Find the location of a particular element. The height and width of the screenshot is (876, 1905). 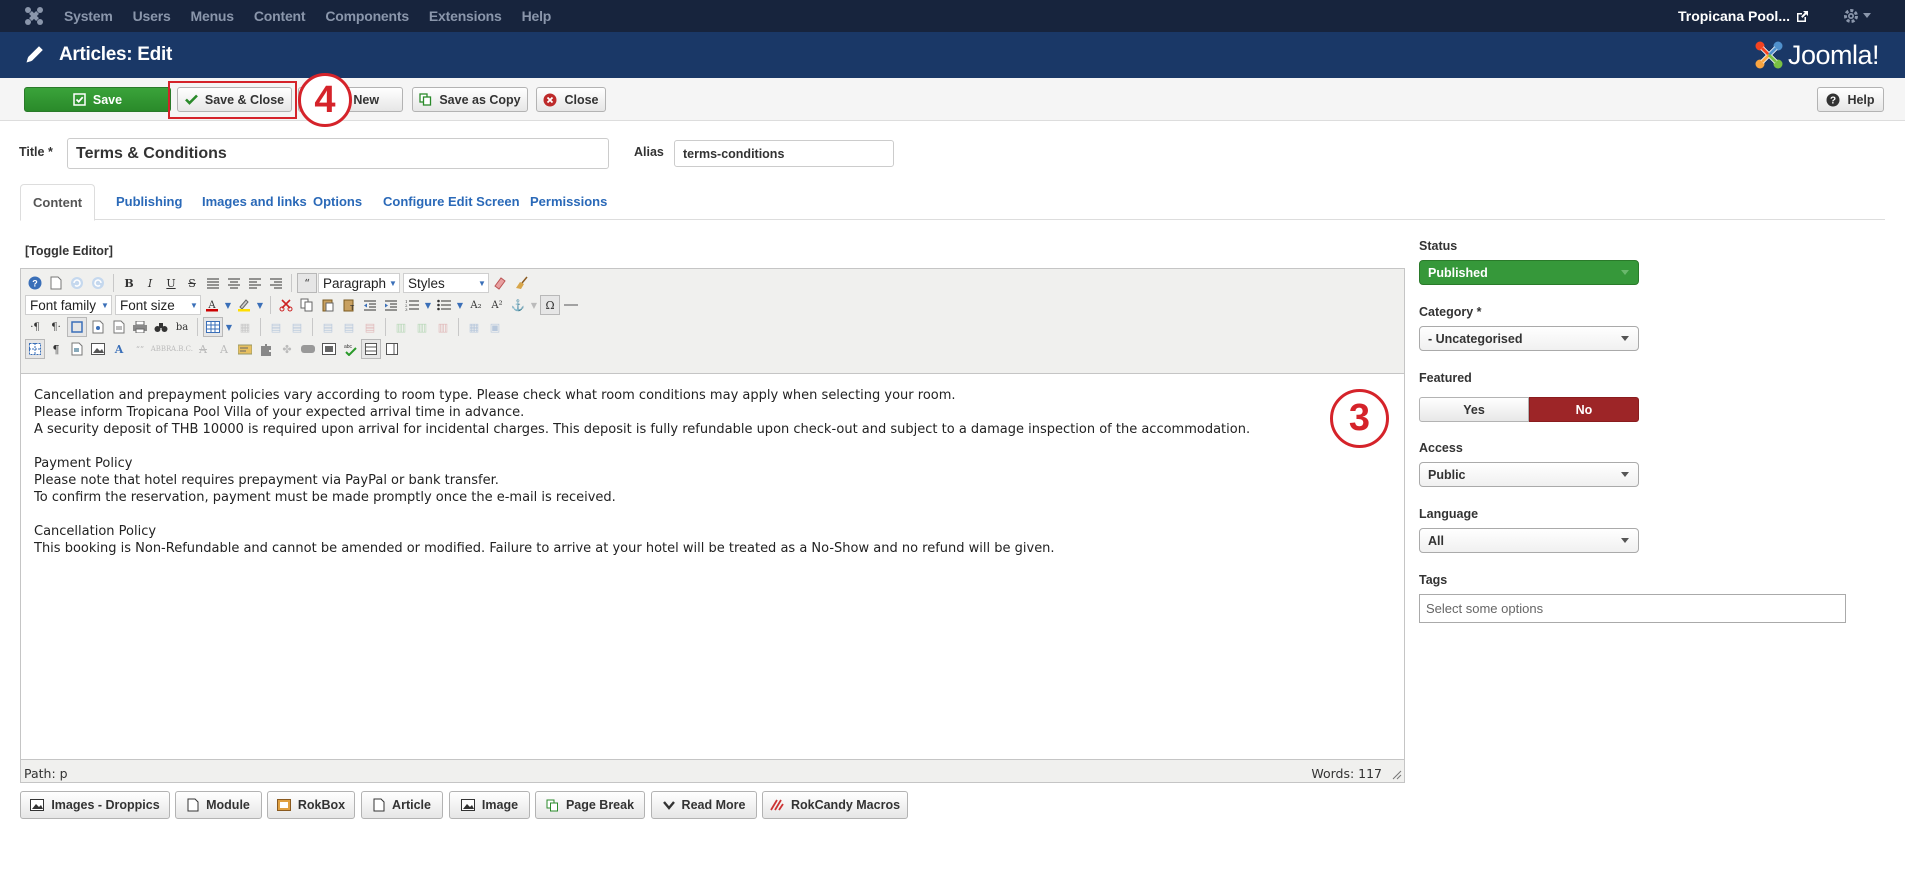

abbr-icon: ABBR is located at coordinates (161, 349).